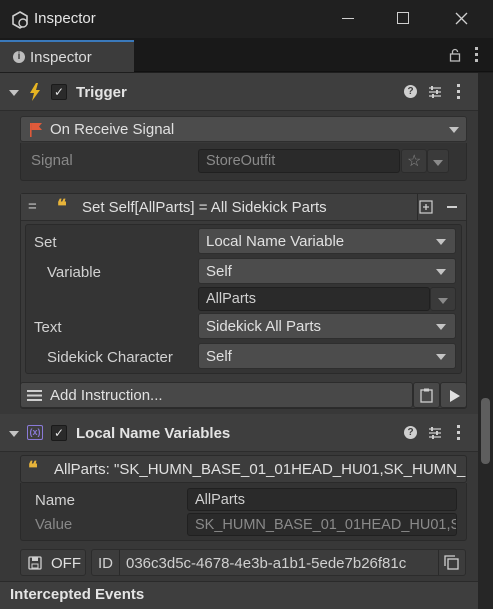  Describe the element at coordinates (327, 271) in the screenshot. I see `variable-dropdown: Self` at that location.